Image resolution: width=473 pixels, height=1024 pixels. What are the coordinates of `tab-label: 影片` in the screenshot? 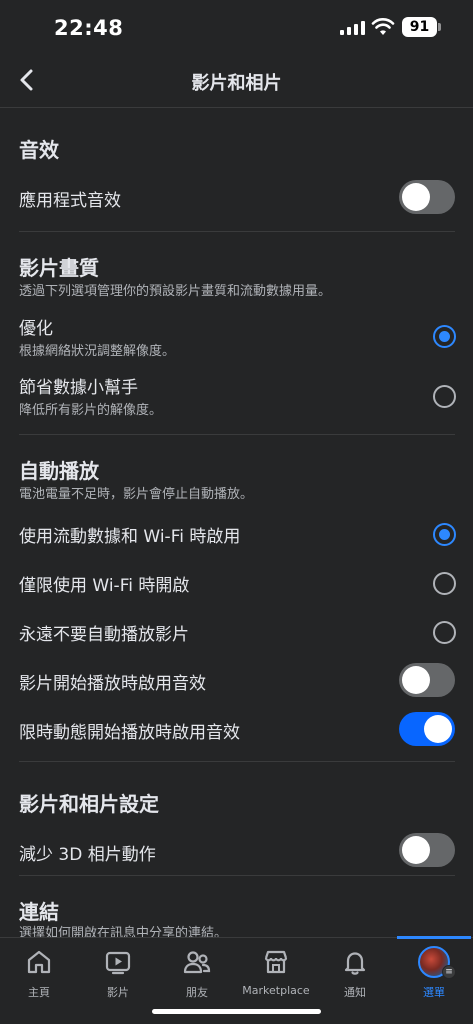 It's located at (118, 992).